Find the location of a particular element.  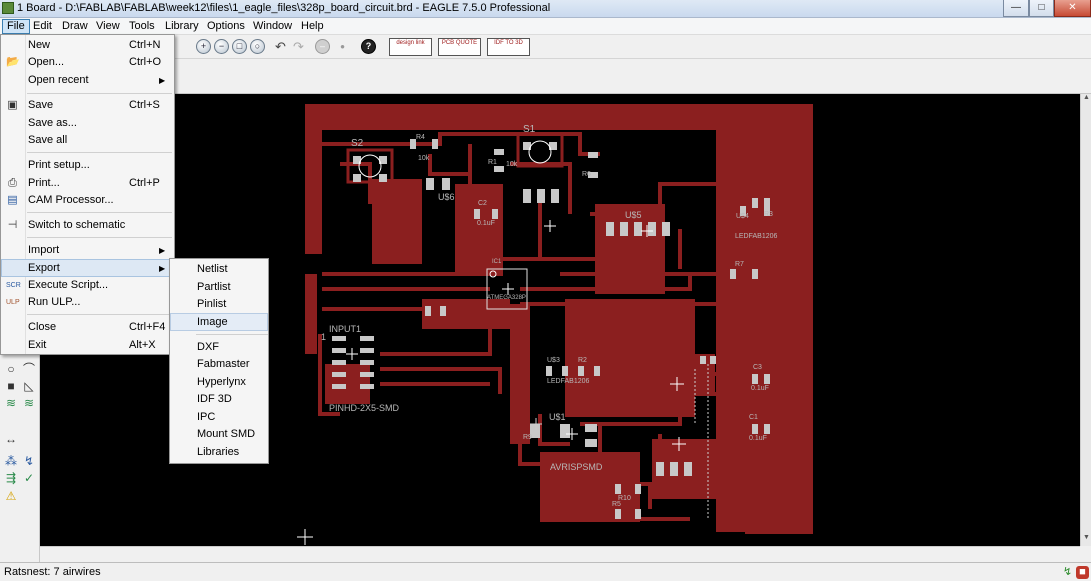

menu-item-save: ▣ Save Ctrl+S is located at coordinates (87, 105).